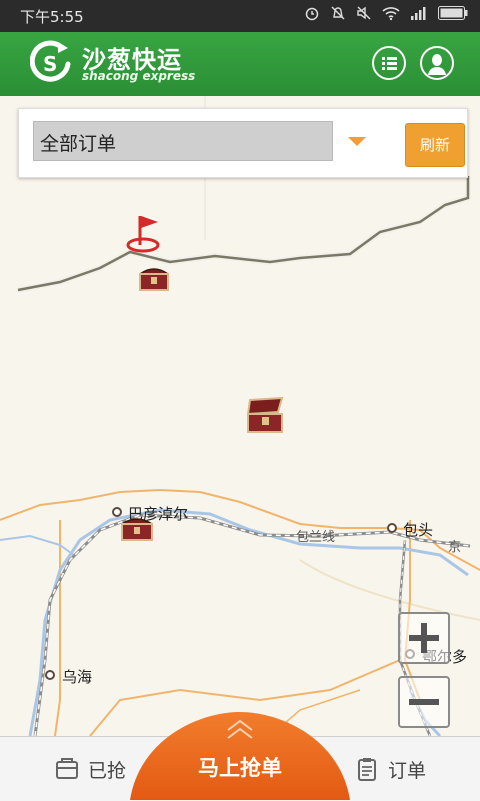 This screenshot has height=801, width=480. I want to click on signal-icon, so click(418, 13).